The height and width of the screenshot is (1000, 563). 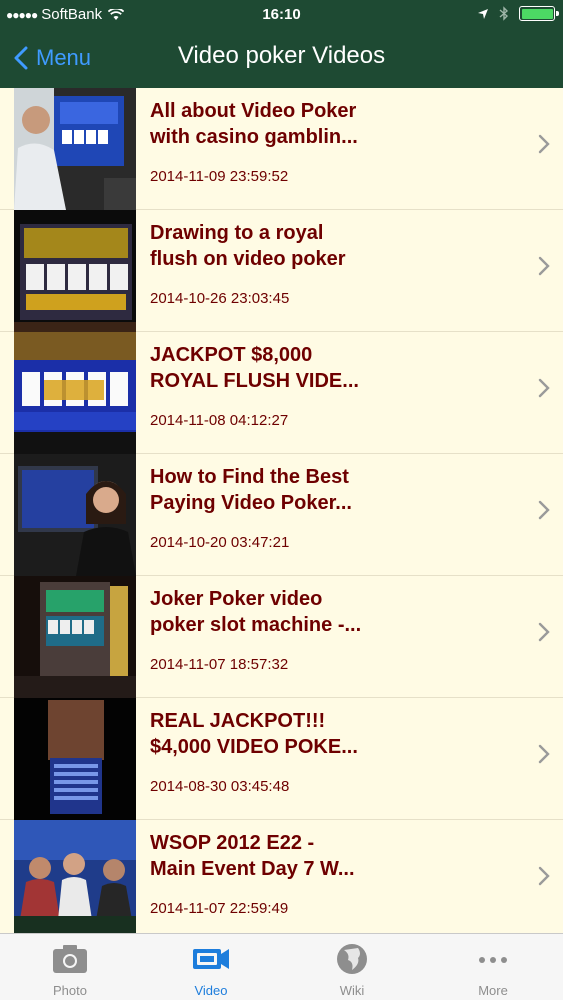 I want to click on tab-label: Photo, so click(x=70, y=990).